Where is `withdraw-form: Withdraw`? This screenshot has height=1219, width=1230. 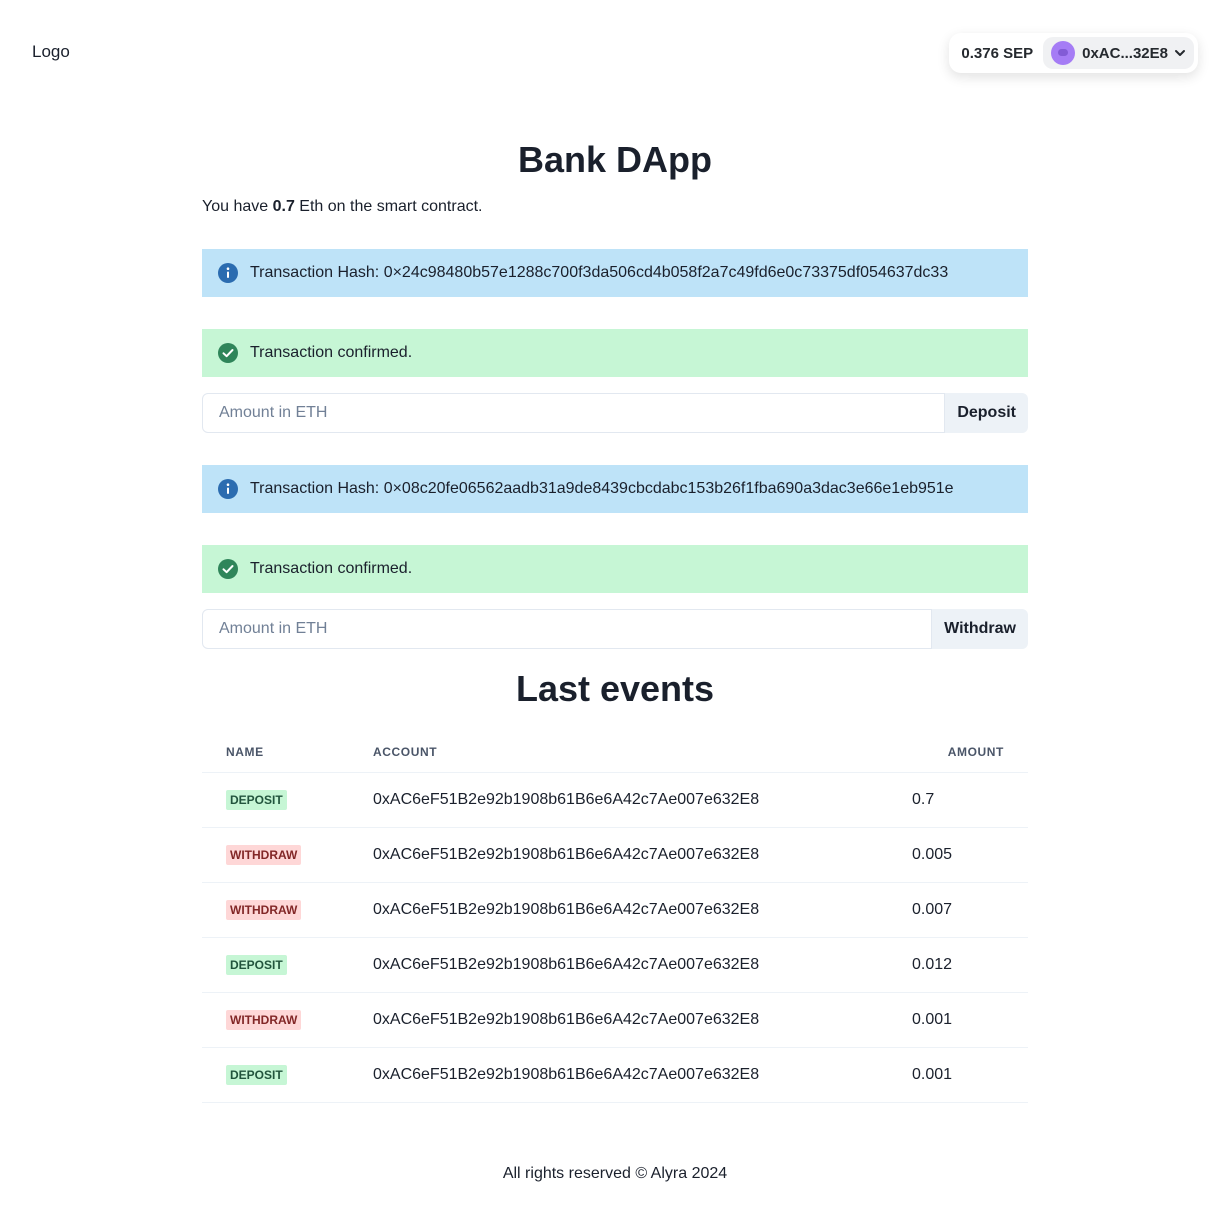
withdraw-form: Withdraw is located at coordinates (615, 629).